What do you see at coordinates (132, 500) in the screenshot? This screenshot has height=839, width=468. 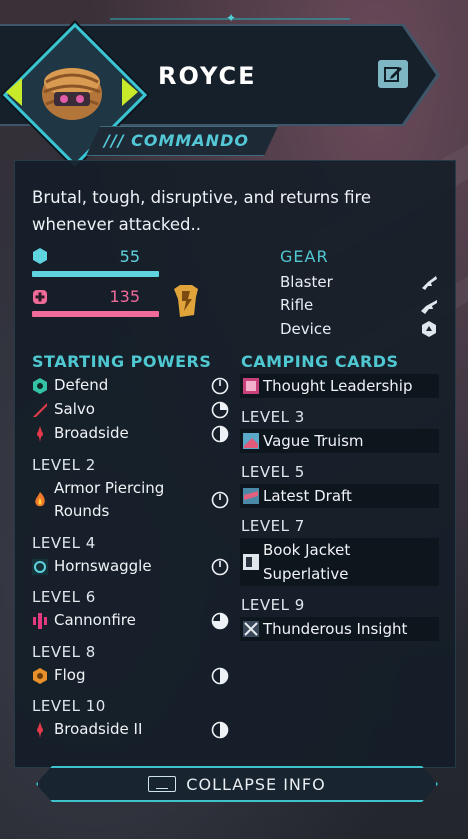 I see `power-armor-piercing-rounds: Armor Piercing Rounds` at bounding box center [132, 500].